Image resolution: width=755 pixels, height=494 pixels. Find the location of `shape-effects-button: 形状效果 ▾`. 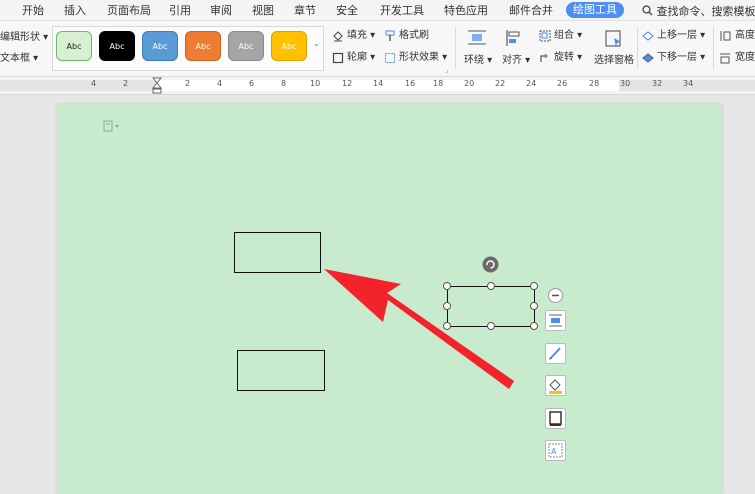

shape-effects-button: 形状效果 ▾ is located at coordinates (423, 58).